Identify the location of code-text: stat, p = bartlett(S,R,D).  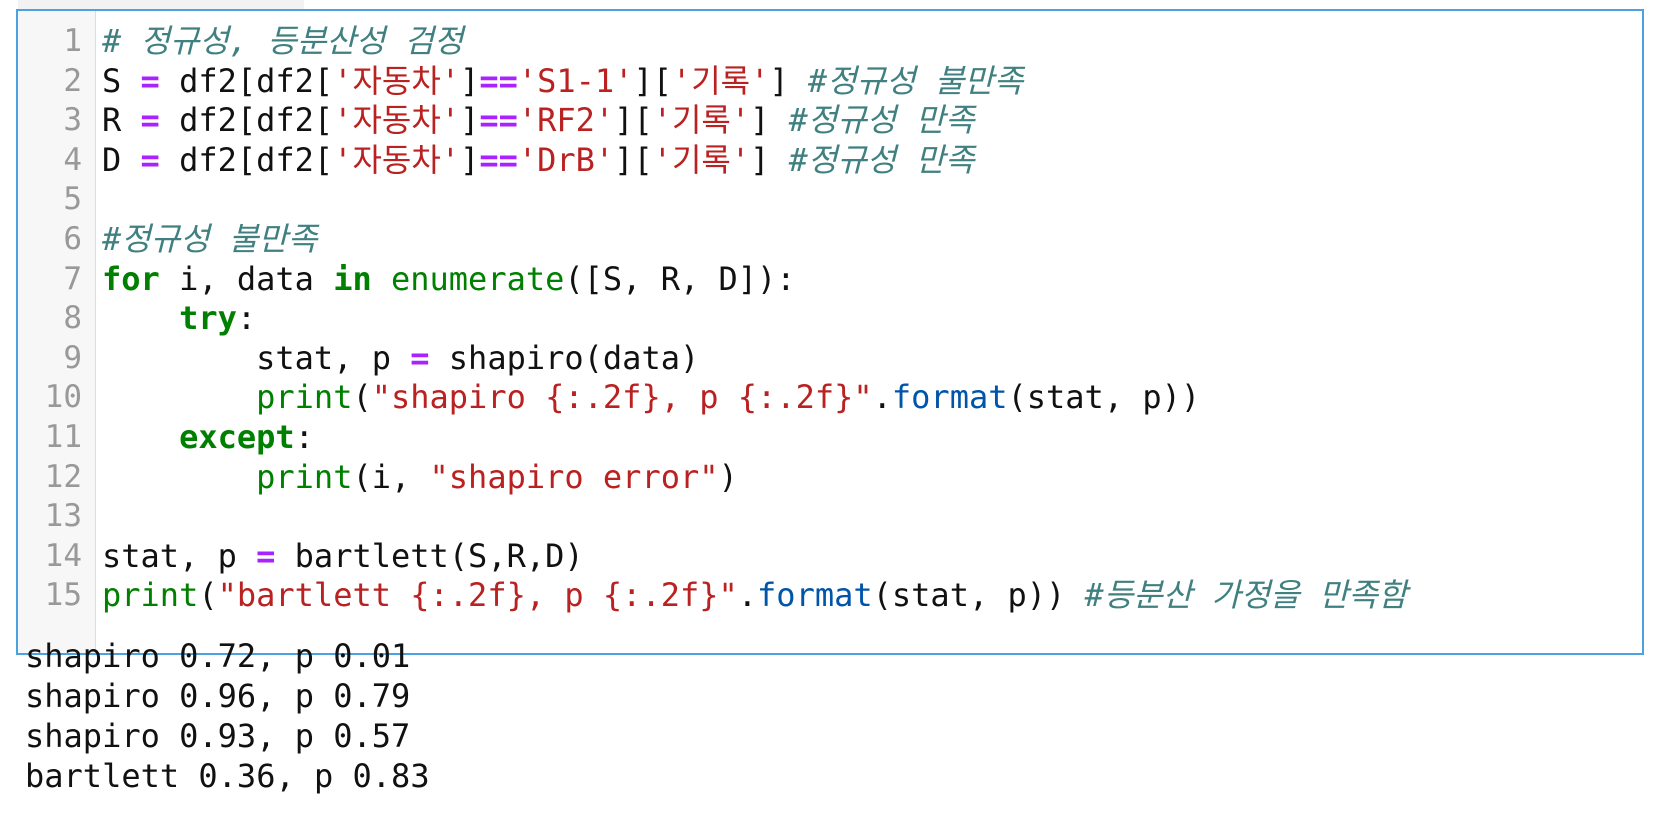
(343, 556).